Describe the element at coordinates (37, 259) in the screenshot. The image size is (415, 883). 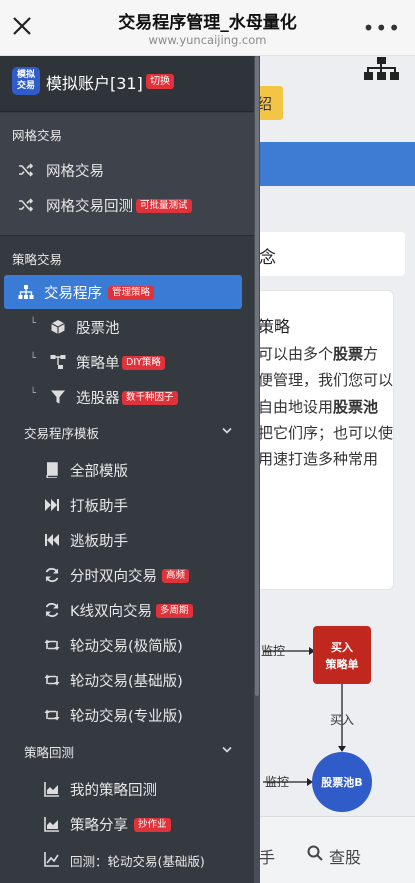
I see `strategy-section-label: 策略交易` at that location.